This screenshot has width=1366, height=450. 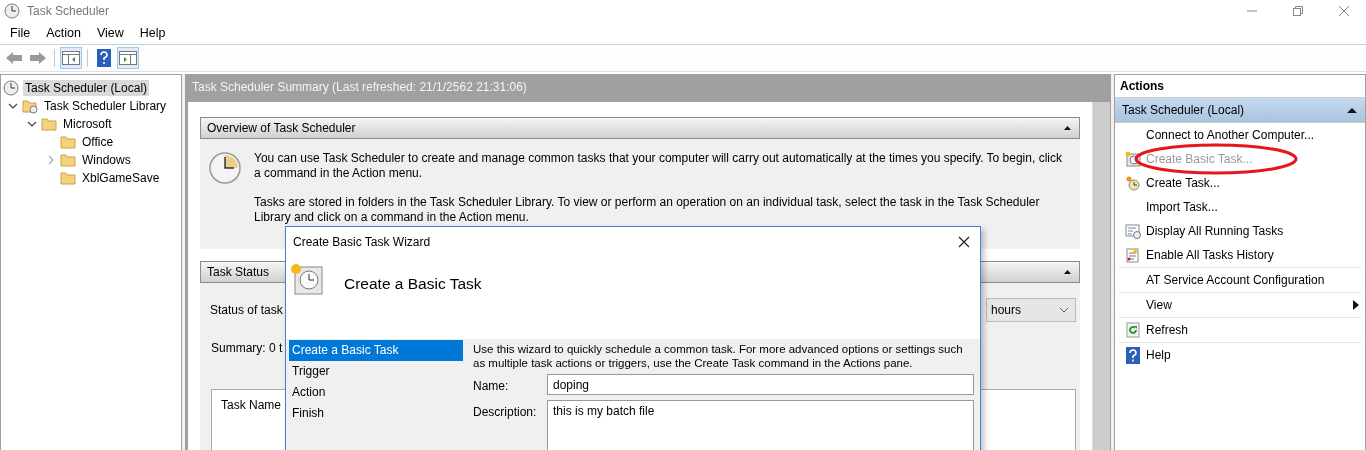 I want to click on folder-clock-icon, so click(x=30, y=106).